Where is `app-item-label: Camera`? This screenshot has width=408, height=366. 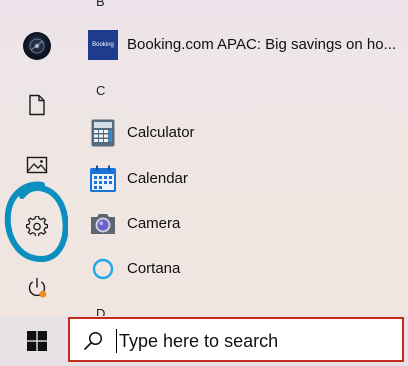 app-item-label: Camera is located at coordinates (154, 223).